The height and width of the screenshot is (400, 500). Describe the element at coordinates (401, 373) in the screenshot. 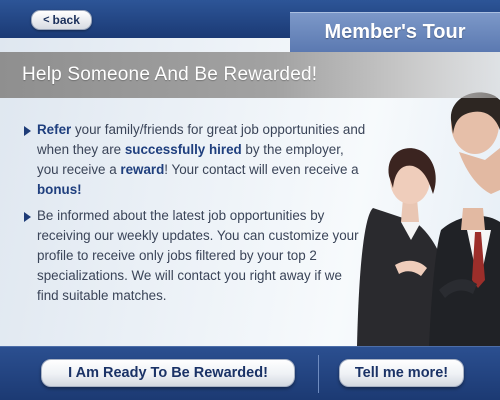

I see `tell-me-more-button: Tell me more!` at that location.